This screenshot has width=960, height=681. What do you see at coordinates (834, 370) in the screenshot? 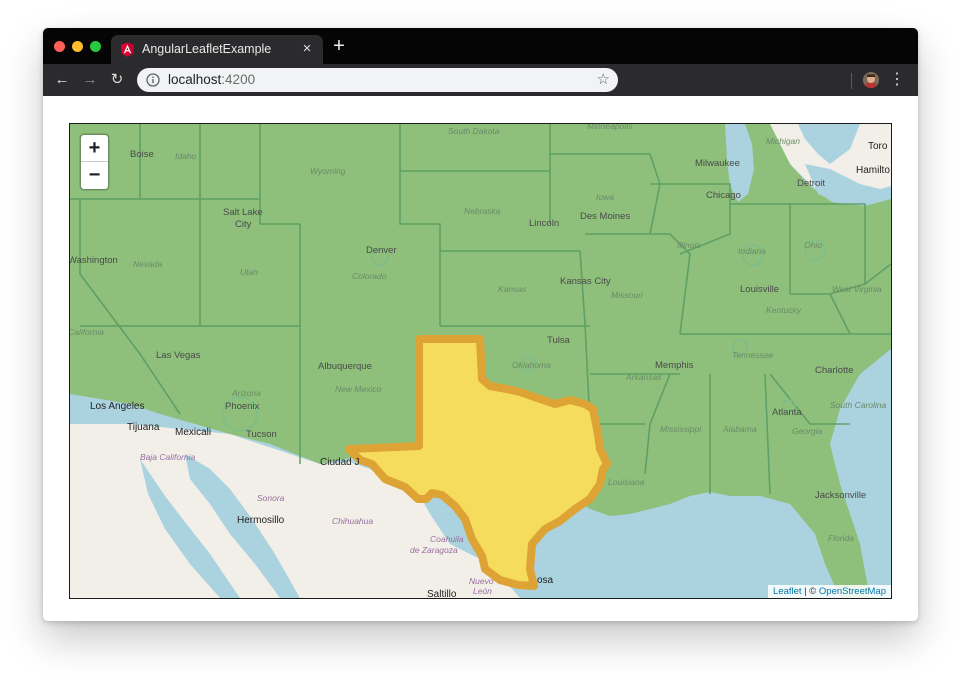
I see `label-charlotte: Charlotte` at bounding box center [834, 370].